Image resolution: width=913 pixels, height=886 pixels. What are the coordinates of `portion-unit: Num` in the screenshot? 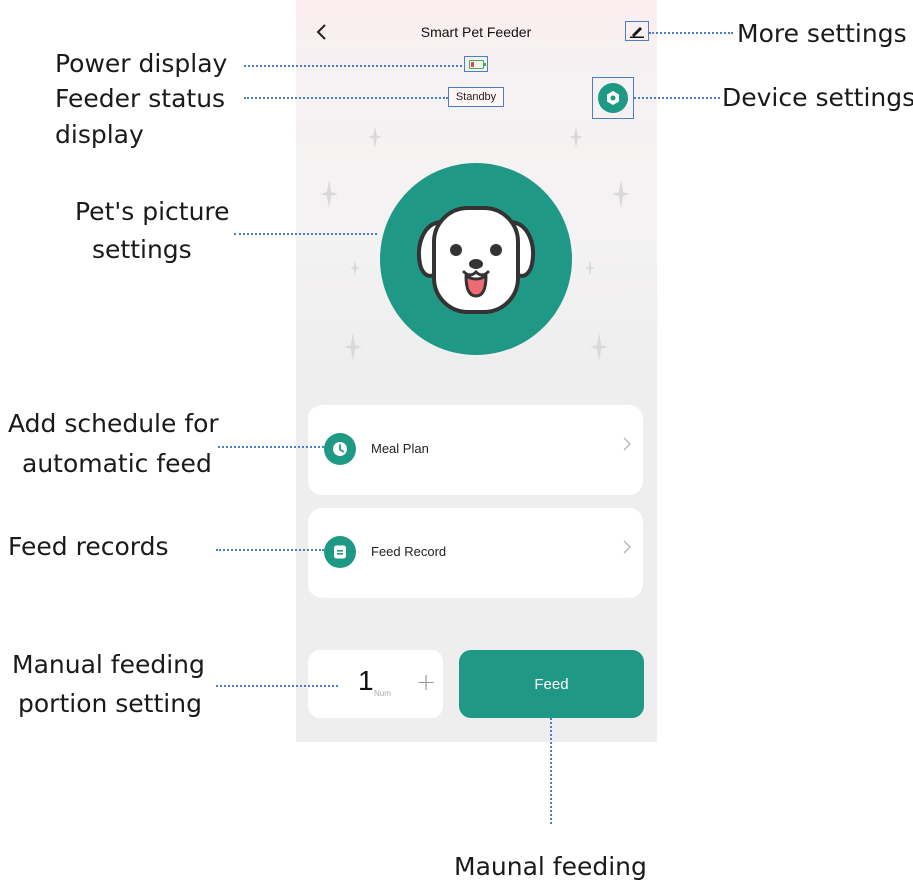 It's located at (382, 693).